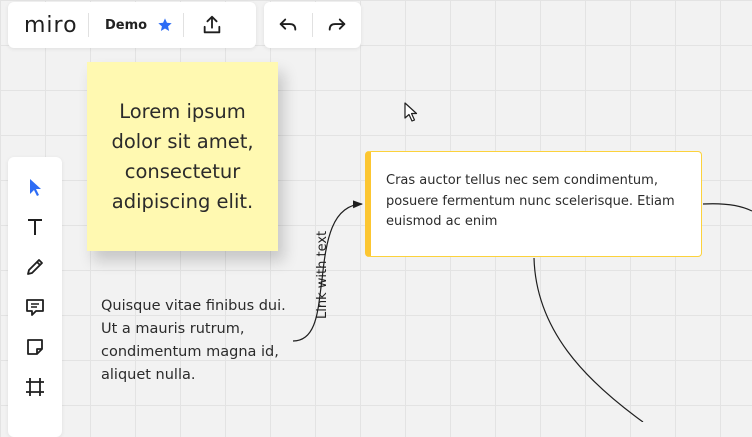  What do you see at coordinates (322, 275) in the screenshot?
I see `connector-label: Link with text` at bounding box center [322, 275].